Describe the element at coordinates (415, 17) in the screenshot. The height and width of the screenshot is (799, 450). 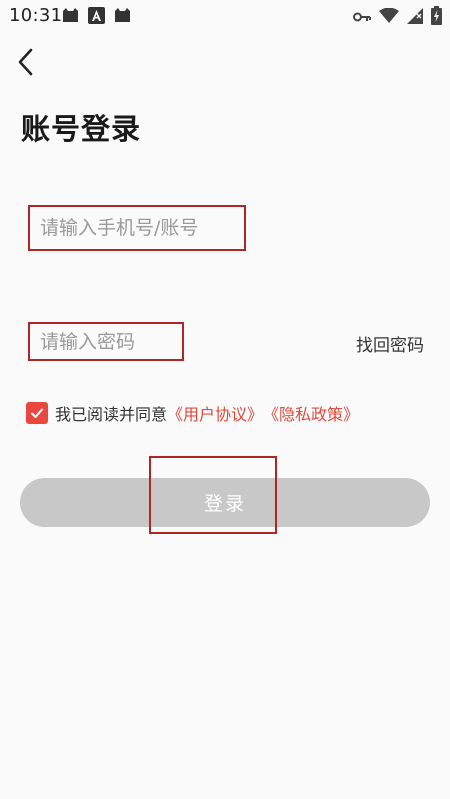
I see `signal-icon` at that location.